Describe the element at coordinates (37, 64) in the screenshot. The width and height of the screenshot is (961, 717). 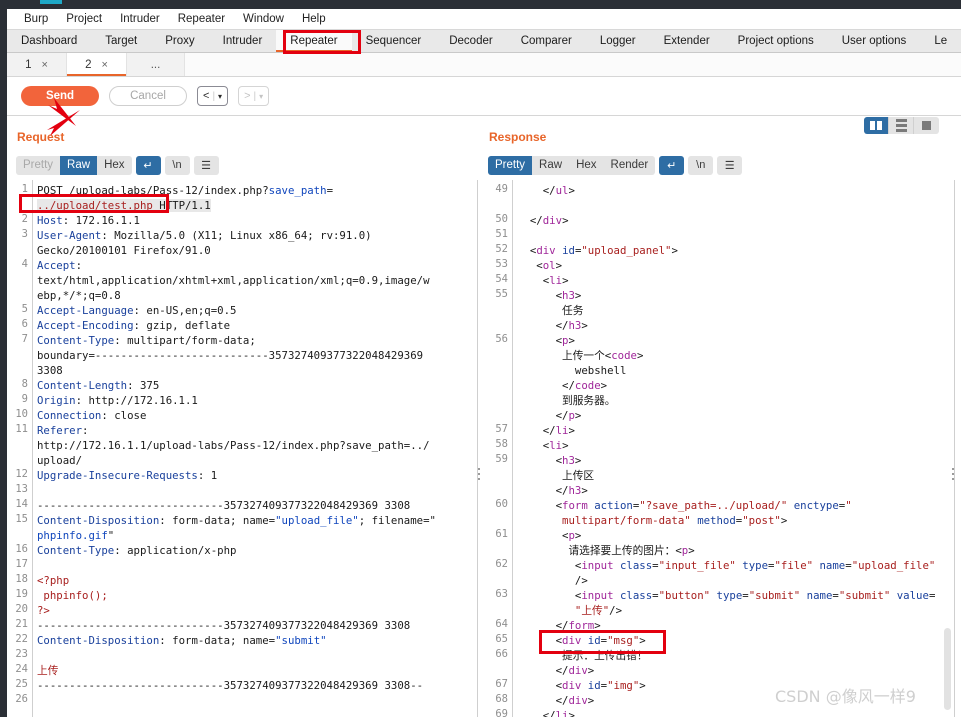
I see `repeater-tab-1: 1 ×` at that location.